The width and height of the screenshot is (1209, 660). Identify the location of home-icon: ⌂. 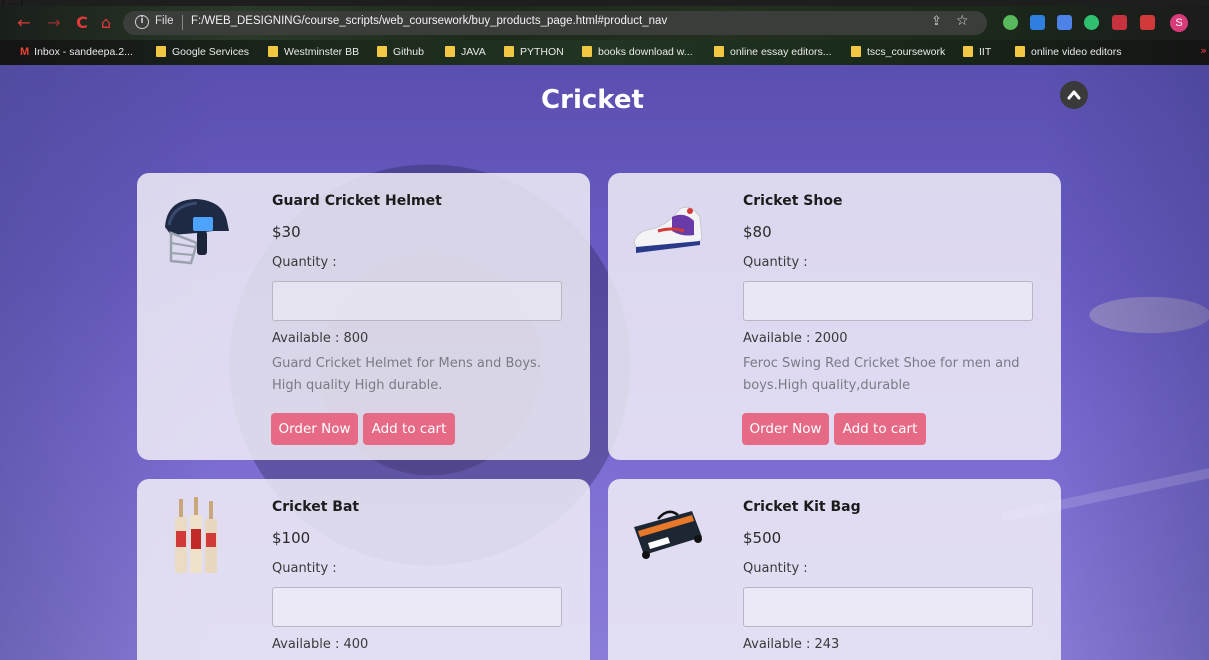
(106, 23).